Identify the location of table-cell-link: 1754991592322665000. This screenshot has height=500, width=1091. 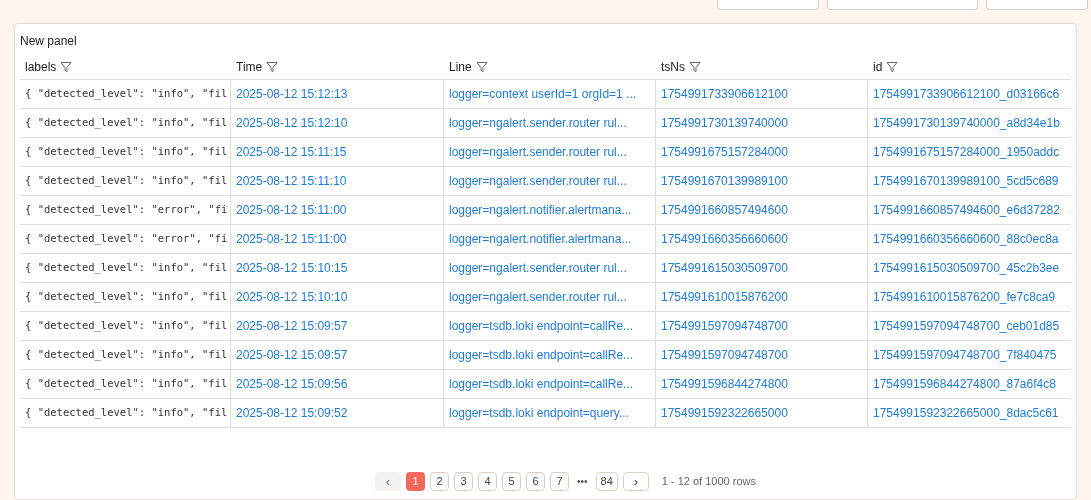
(724, 413).